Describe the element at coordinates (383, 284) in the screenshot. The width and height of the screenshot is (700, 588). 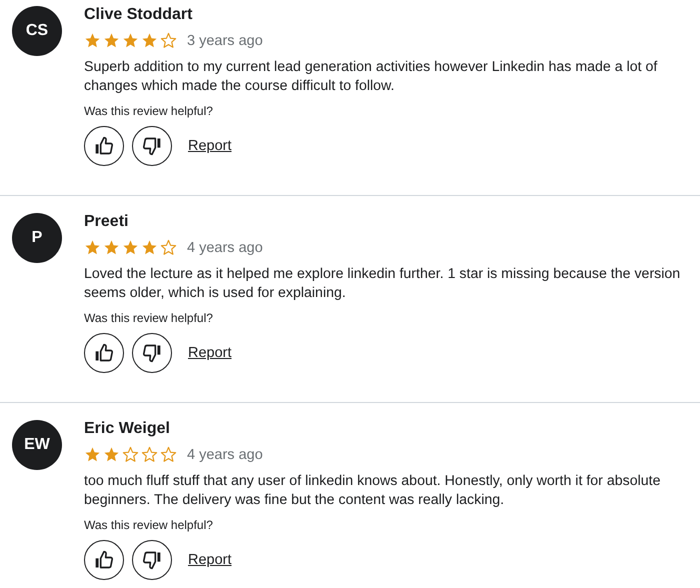
I see `review-text: Loved the lecture as it helped me explore linkedin further. 1 star is missing because the version seems older, which is used for explaining.` at that location.